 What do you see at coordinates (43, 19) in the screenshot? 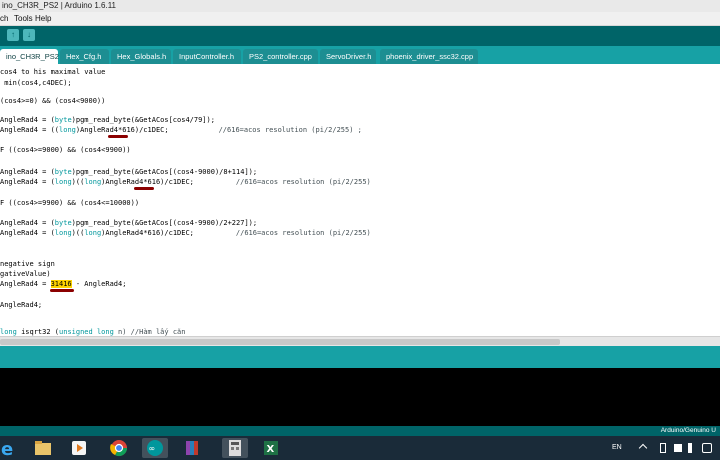
I see `menu-help: Help` at bounding box center [43, 19].